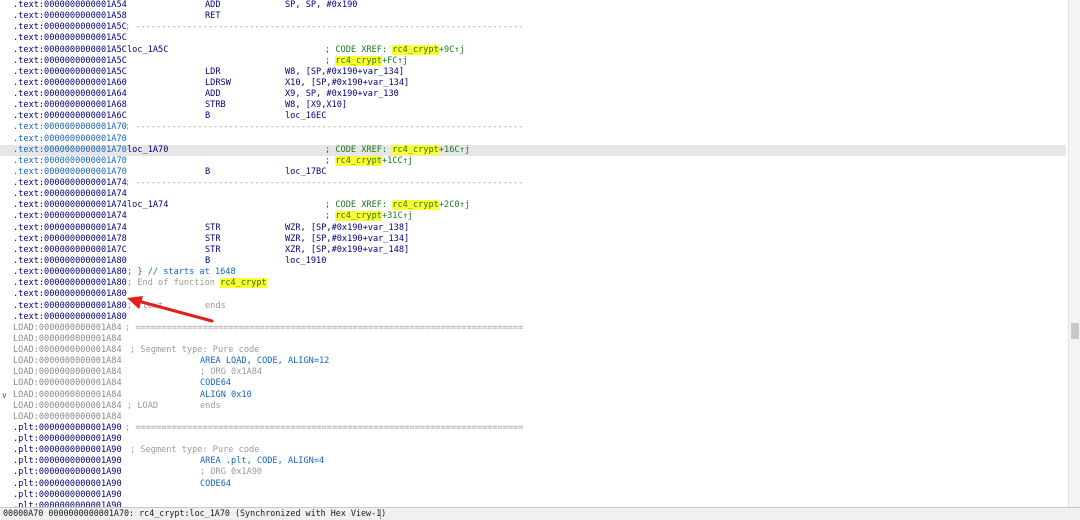  What do you see at coordinates (226, 395) in the screenshot?
I see `directive: ALIGN 0x10` at bounding box center [226, 395].